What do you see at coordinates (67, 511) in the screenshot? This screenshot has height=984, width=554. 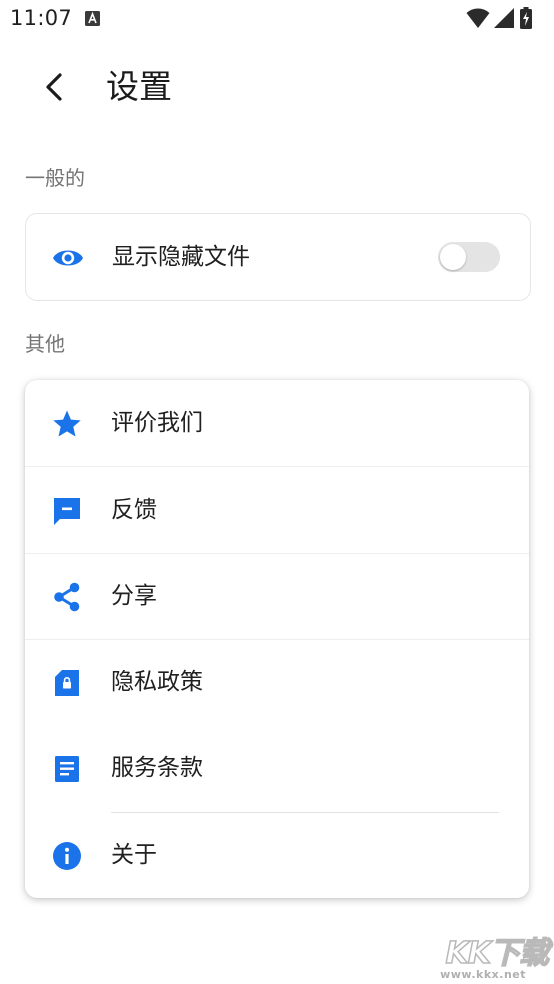 I see `feedback-icon` at bounding box center [67, 511].